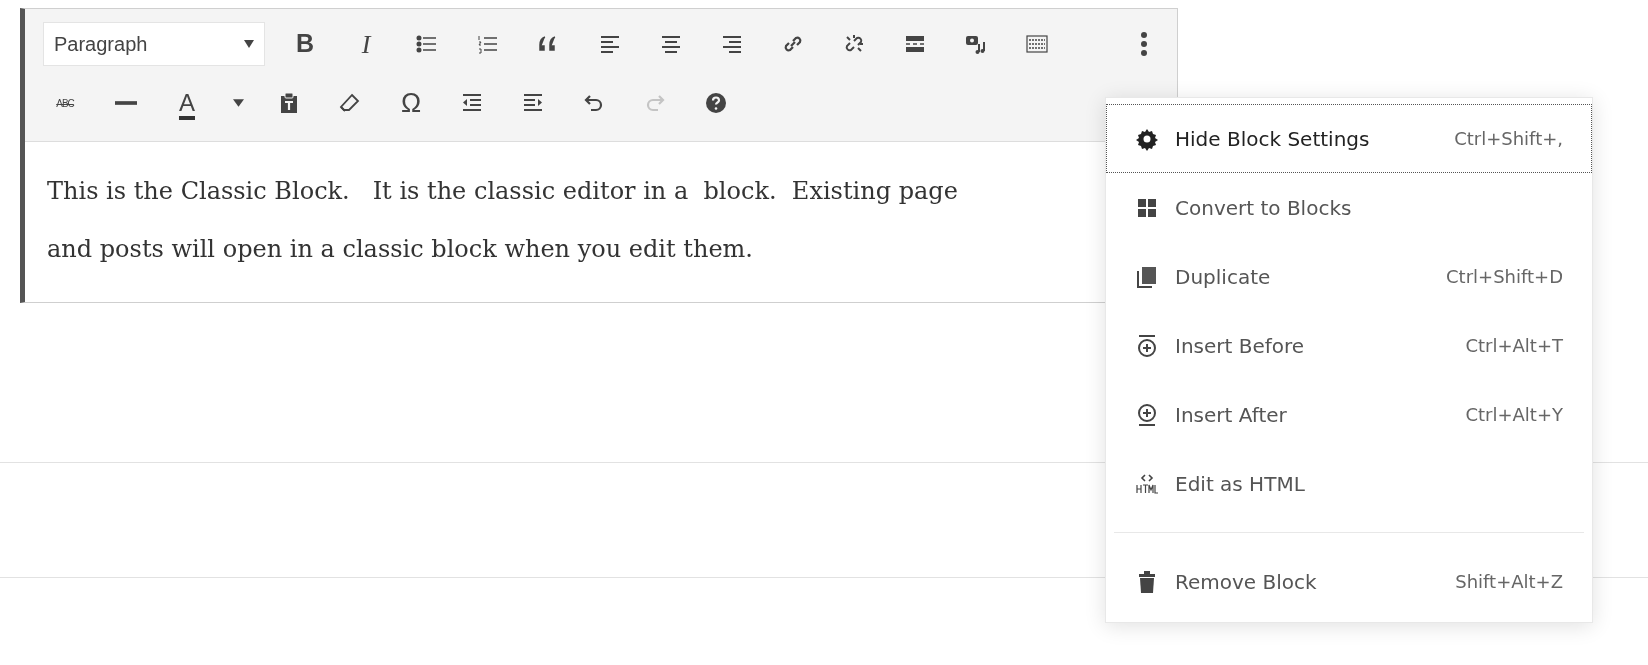  Describe the element at coordinates (65, 103) in the screenshot. I see `strikethrough-button: ABC` at that location.